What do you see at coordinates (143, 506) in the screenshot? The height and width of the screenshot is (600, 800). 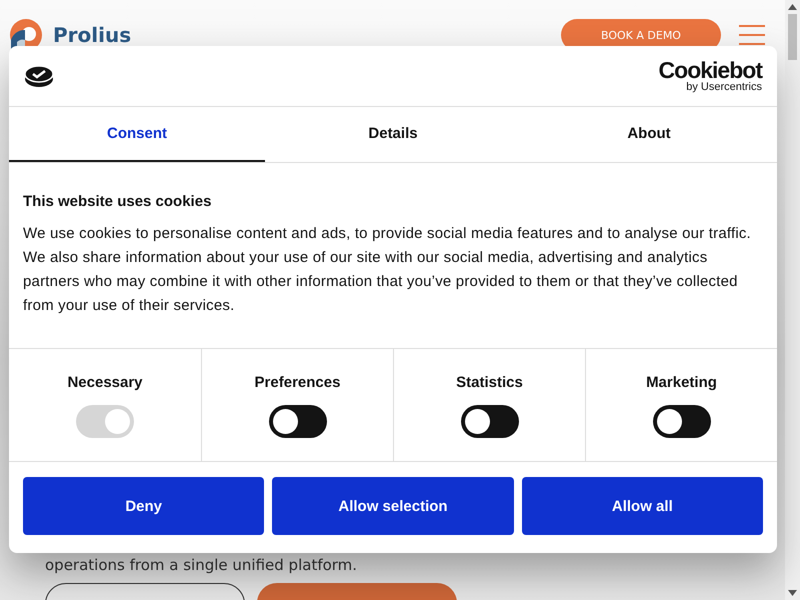 I see `consent-button: Deny` at bounding box center [143, 506].